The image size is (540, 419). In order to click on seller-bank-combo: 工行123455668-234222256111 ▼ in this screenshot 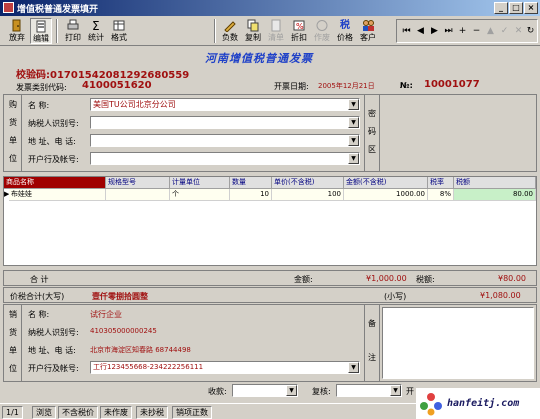, I will do `click(225, 367)`.